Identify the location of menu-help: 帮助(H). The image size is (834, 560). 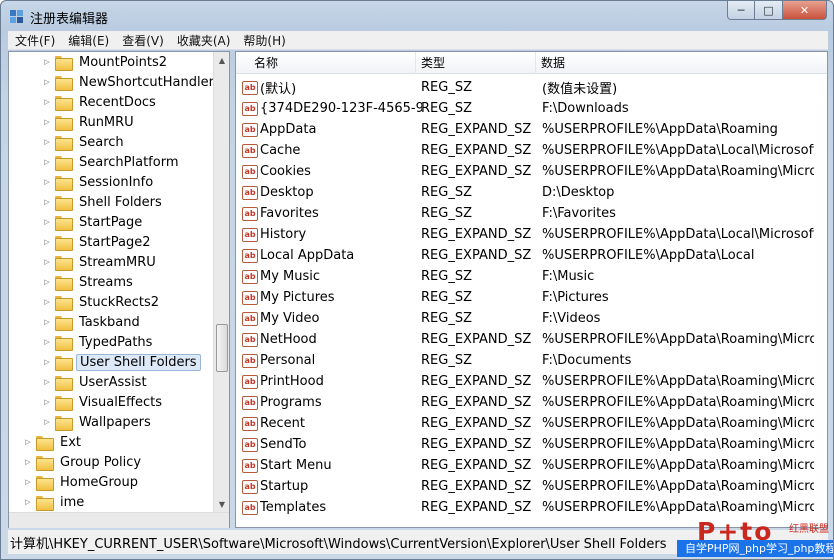
(263, 40).